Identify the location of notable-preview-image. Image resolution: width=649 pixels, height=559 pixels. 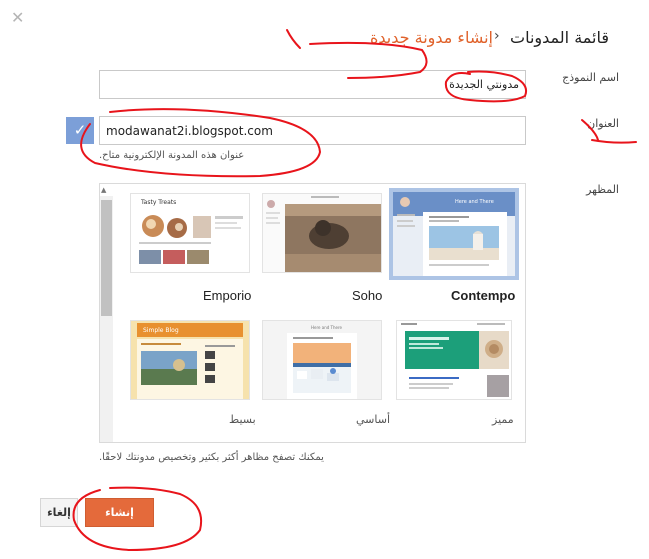
(454, 360).